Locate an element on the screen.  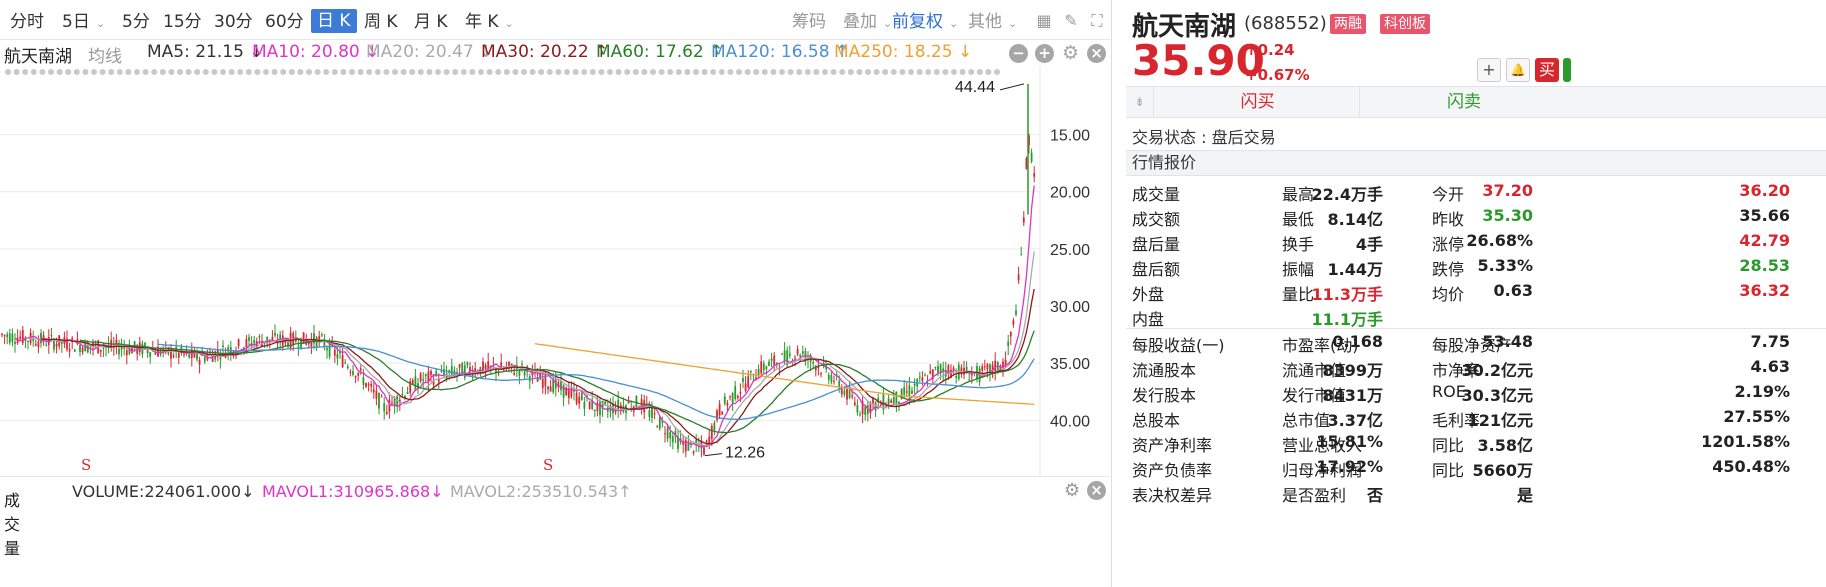
period-tab-60min: 60分 is located at coordinates (284, 22).